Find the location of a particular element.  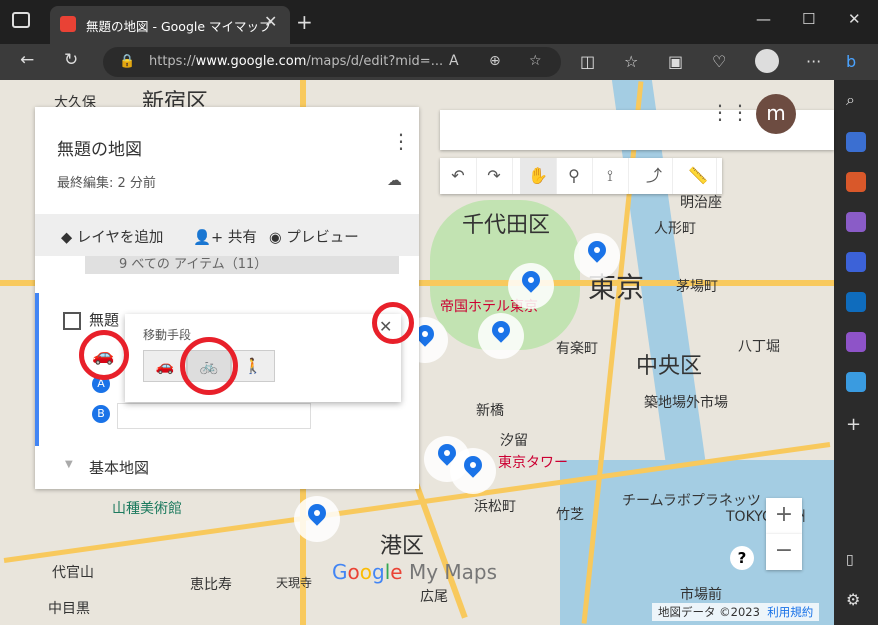

map-label: 茅場町 is located at coordinates (697, 287).